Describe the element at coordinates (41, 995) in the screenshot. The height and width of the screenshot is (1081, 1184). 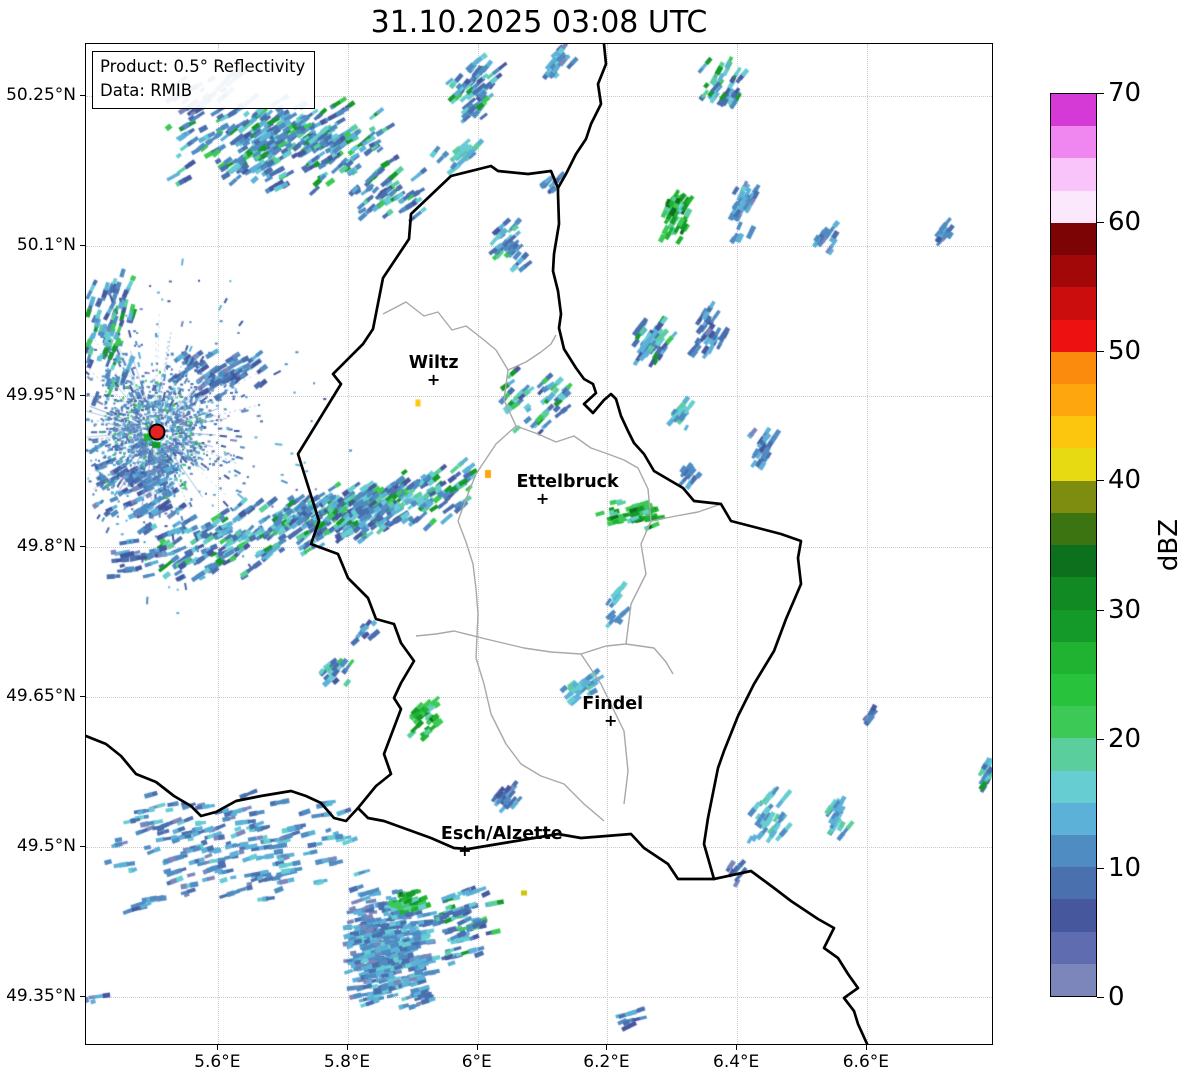
I see `y-tick-label: 49.35°N` at that location.